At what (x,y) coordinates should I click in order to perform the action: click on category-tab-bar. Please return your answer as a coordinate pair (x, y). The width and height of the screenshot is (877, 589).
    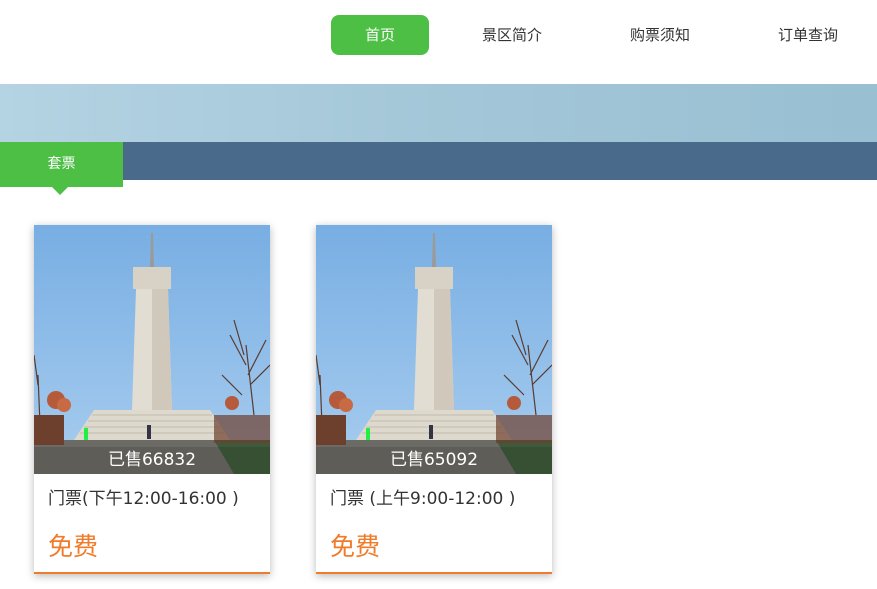
    Looking at the image, I should click on (438, 161).